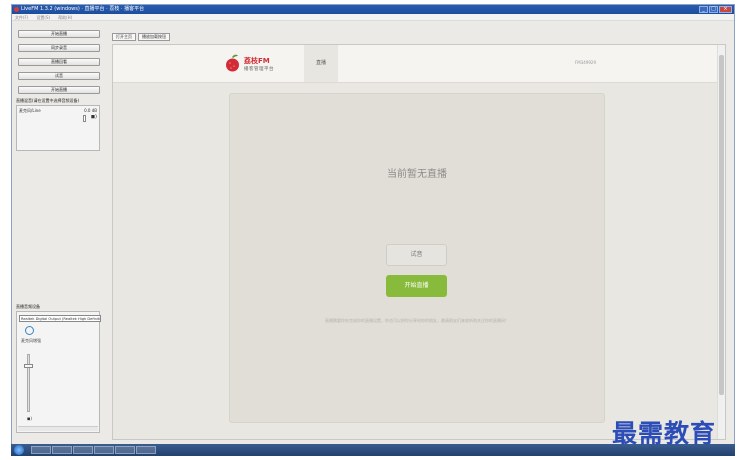  I want to click on fm-id: FM349929, so click(586, 62).